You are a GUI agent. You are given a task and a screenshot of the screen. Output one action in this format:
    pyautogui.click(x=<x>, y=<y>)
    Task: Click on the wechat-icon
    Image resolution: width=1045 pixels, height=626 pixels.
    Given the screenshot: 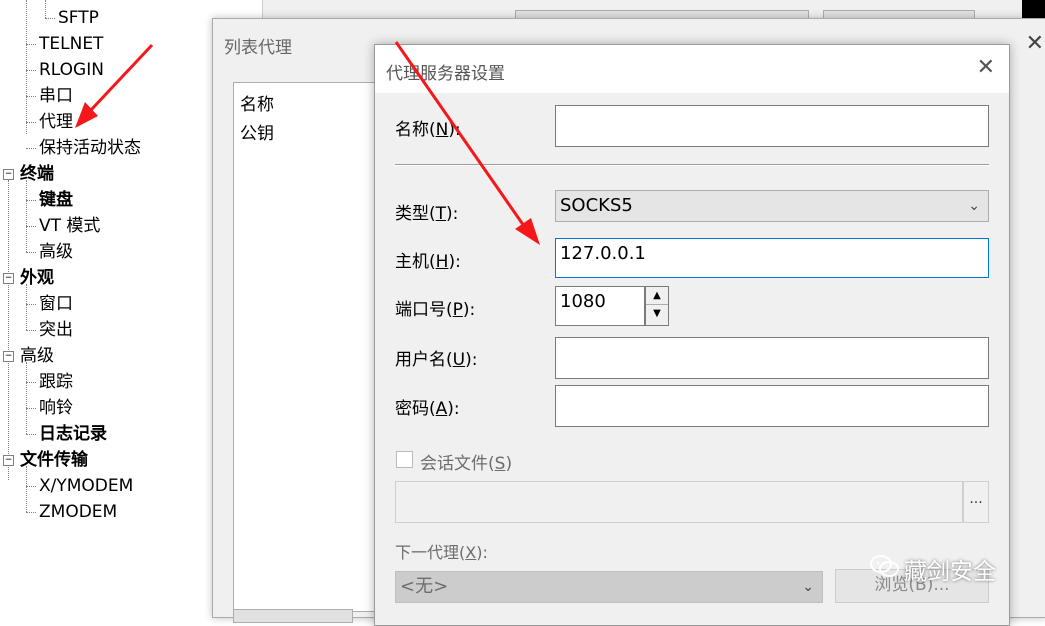 What is the action you would take?
    pyautogui.click(x=885, y=573)
    